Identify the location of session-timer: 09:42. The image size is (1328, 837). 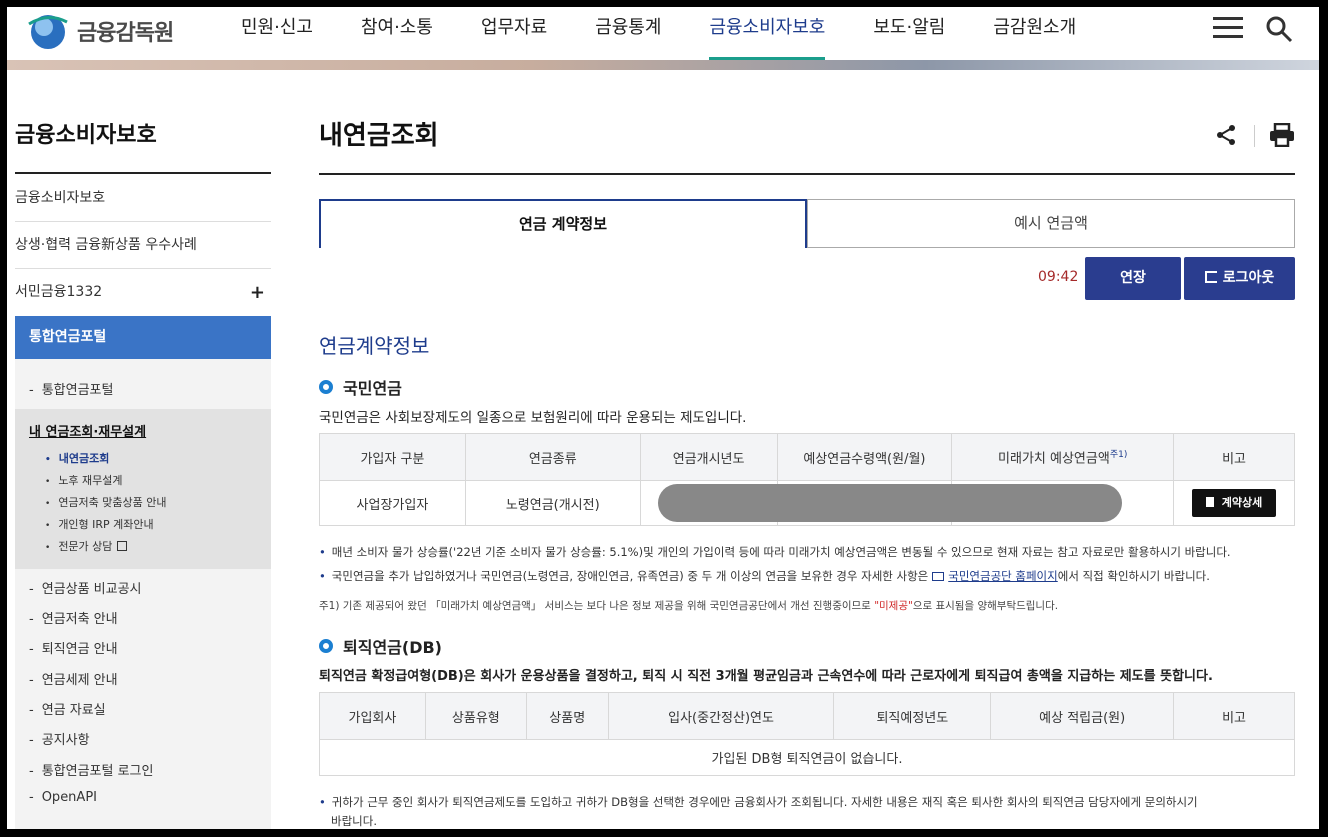
(1058, 277).